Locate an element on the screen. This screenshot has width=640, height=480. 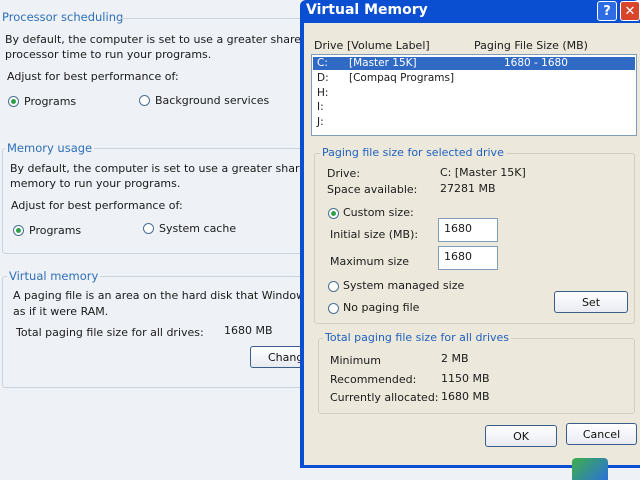
dialog-title: Virtual Memory is located at coordinates (367, 10).